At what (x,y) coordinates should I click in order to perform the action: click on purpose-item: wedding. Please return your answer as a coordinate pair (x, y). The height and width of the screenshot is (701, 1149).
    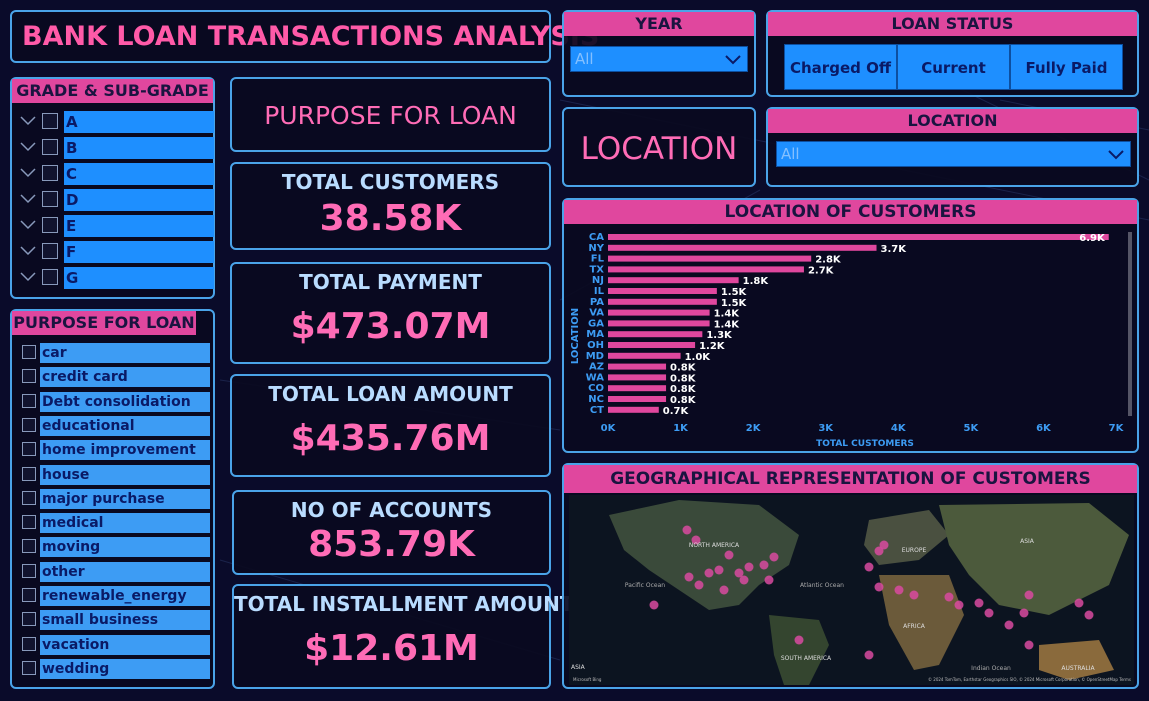
    Looking at the image, I should click on (117, 668).